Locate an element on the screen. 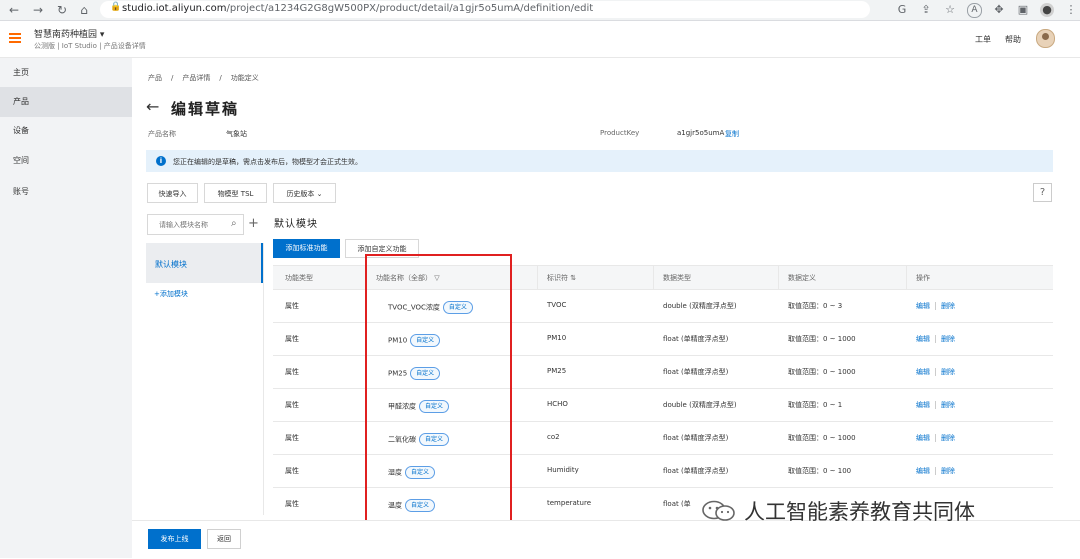 The image size is (1080, 559). sidebar: 主页 产品 设备 空间 账号 is located at coordinates (66, 308).